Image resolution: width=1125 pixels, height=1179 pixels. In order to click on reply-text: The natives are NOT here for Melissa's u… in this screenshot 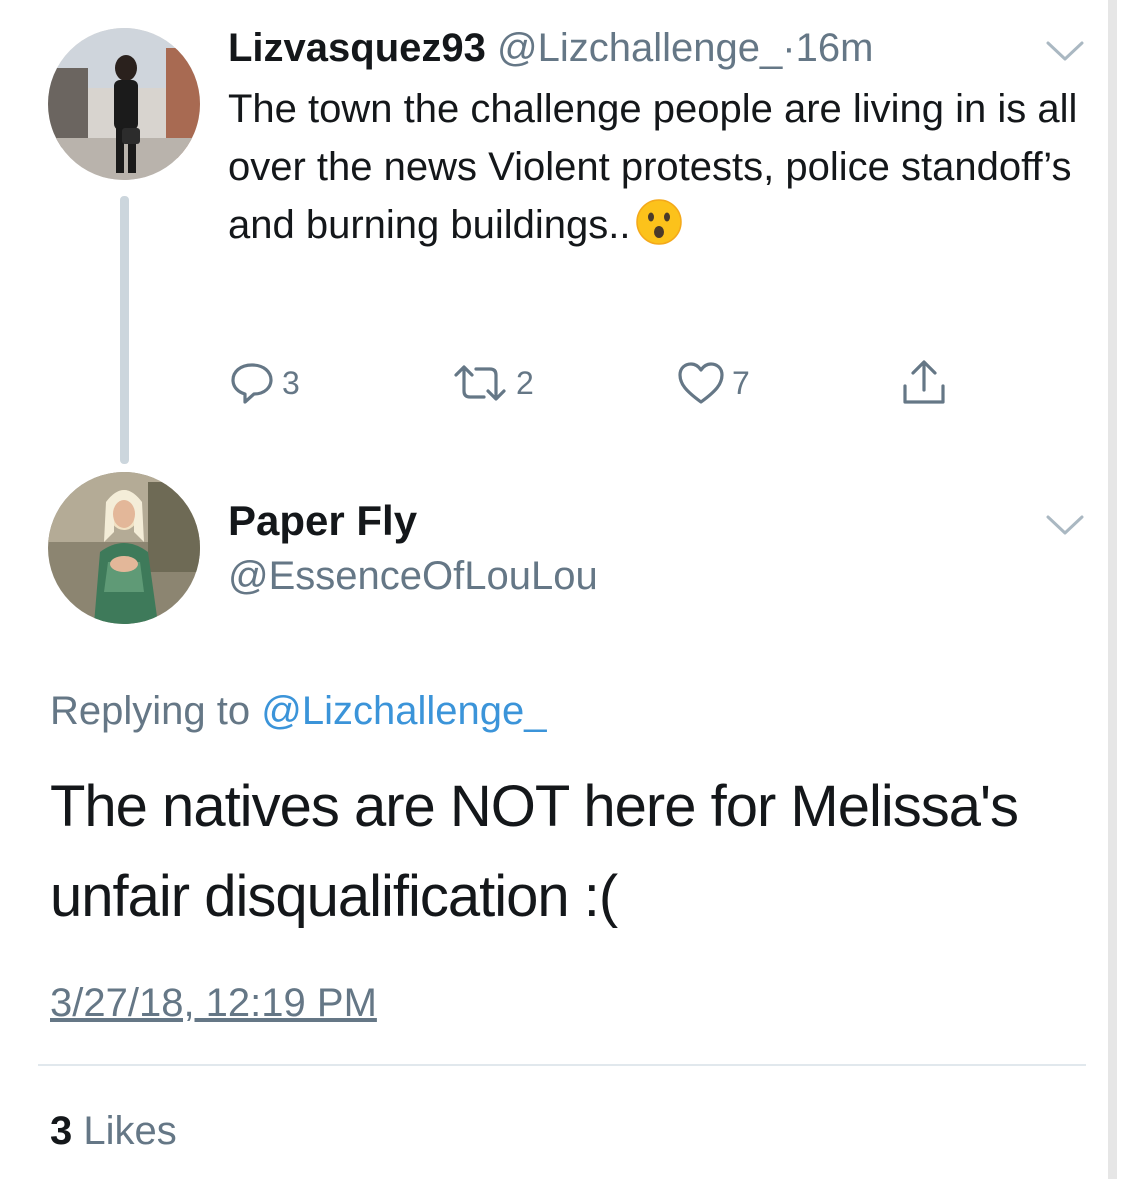, I will do `click(575, 852)`.